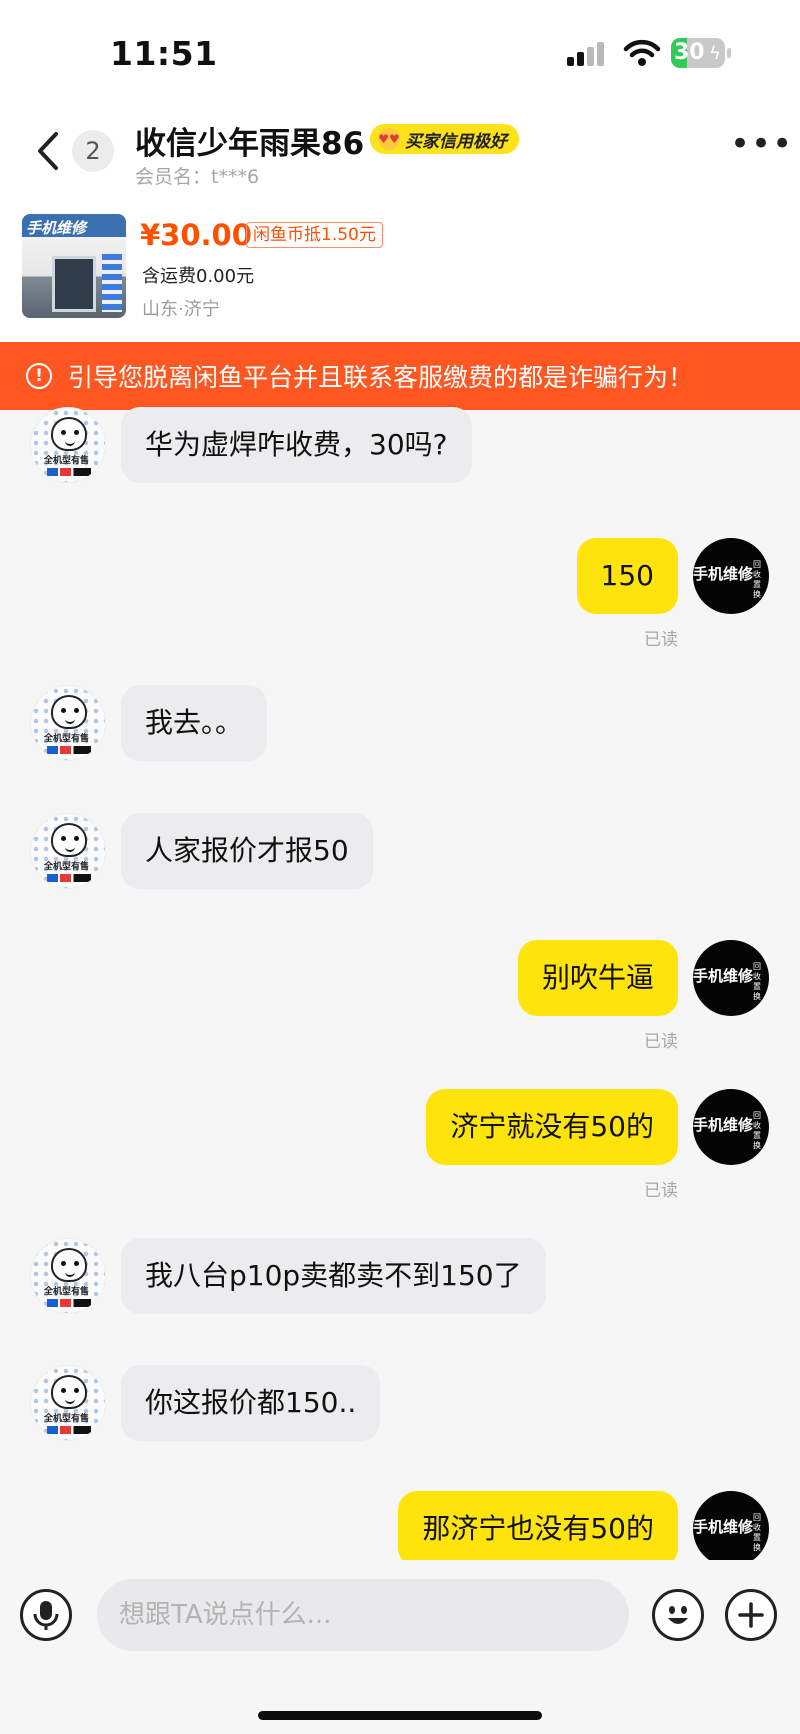 The image size is (800, 1734). I want to click on credit-badge: ♥♥ 买家信用极好, so click(444, 139).